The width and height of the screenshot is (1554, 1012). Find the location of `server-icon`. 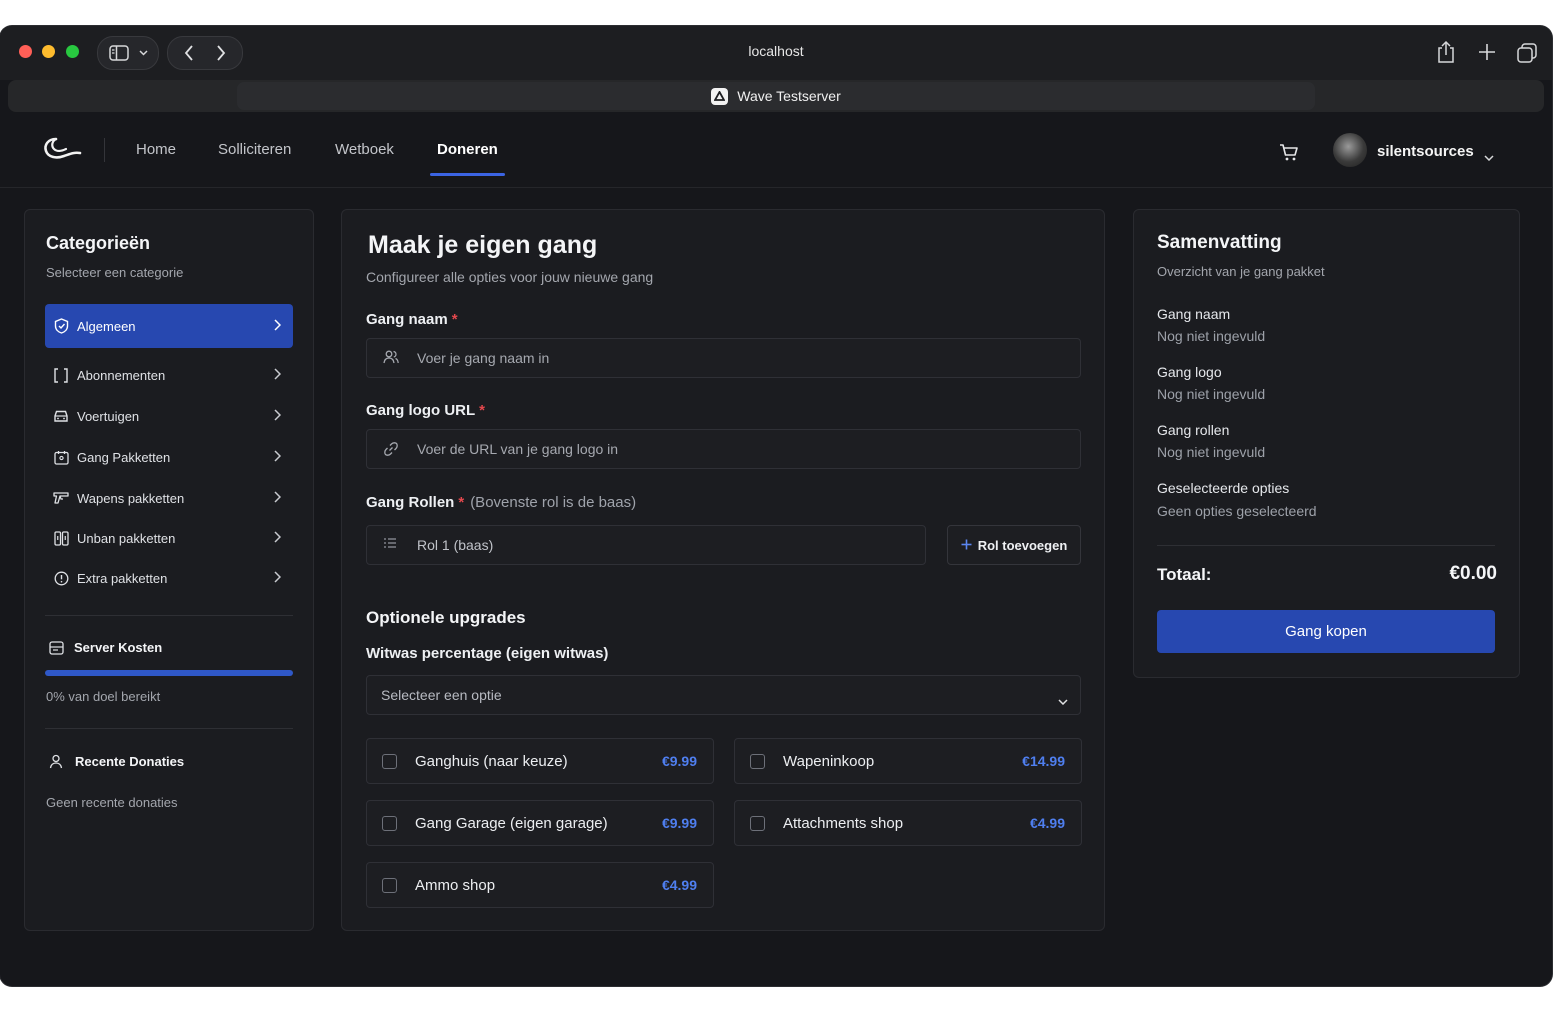

server-icon is located at coordinates (56, 650).